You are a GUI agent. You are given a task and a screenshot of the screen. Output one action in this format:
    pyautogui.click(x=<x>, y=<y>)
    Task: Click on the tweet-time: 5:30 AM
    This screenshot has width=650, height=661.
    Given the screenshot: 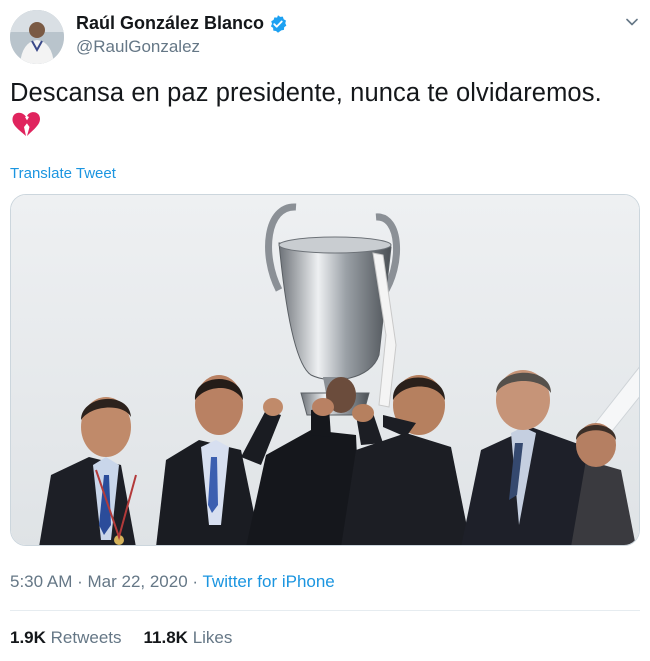 What is the action you would take?
    pyautogui.click(x=41, y=581)
    